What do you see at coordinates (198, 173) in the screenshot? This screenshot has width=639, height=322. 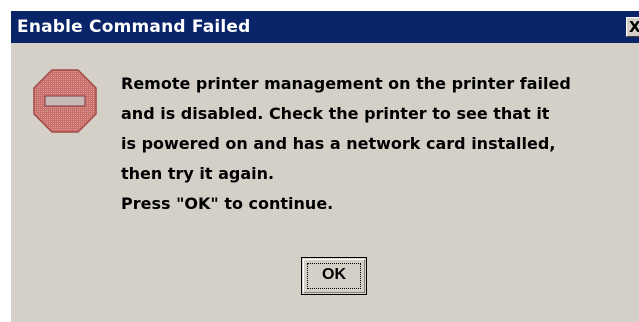 I see `message-line: then try it again.` at bounding box center [198, 173].